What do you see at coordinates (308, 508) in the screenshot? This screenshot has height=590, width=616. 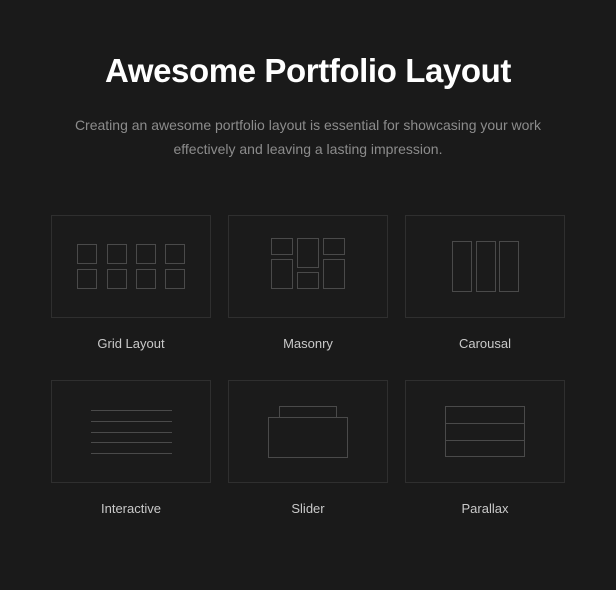 I see `card-label: Slider` at bounding box center [308, 508].